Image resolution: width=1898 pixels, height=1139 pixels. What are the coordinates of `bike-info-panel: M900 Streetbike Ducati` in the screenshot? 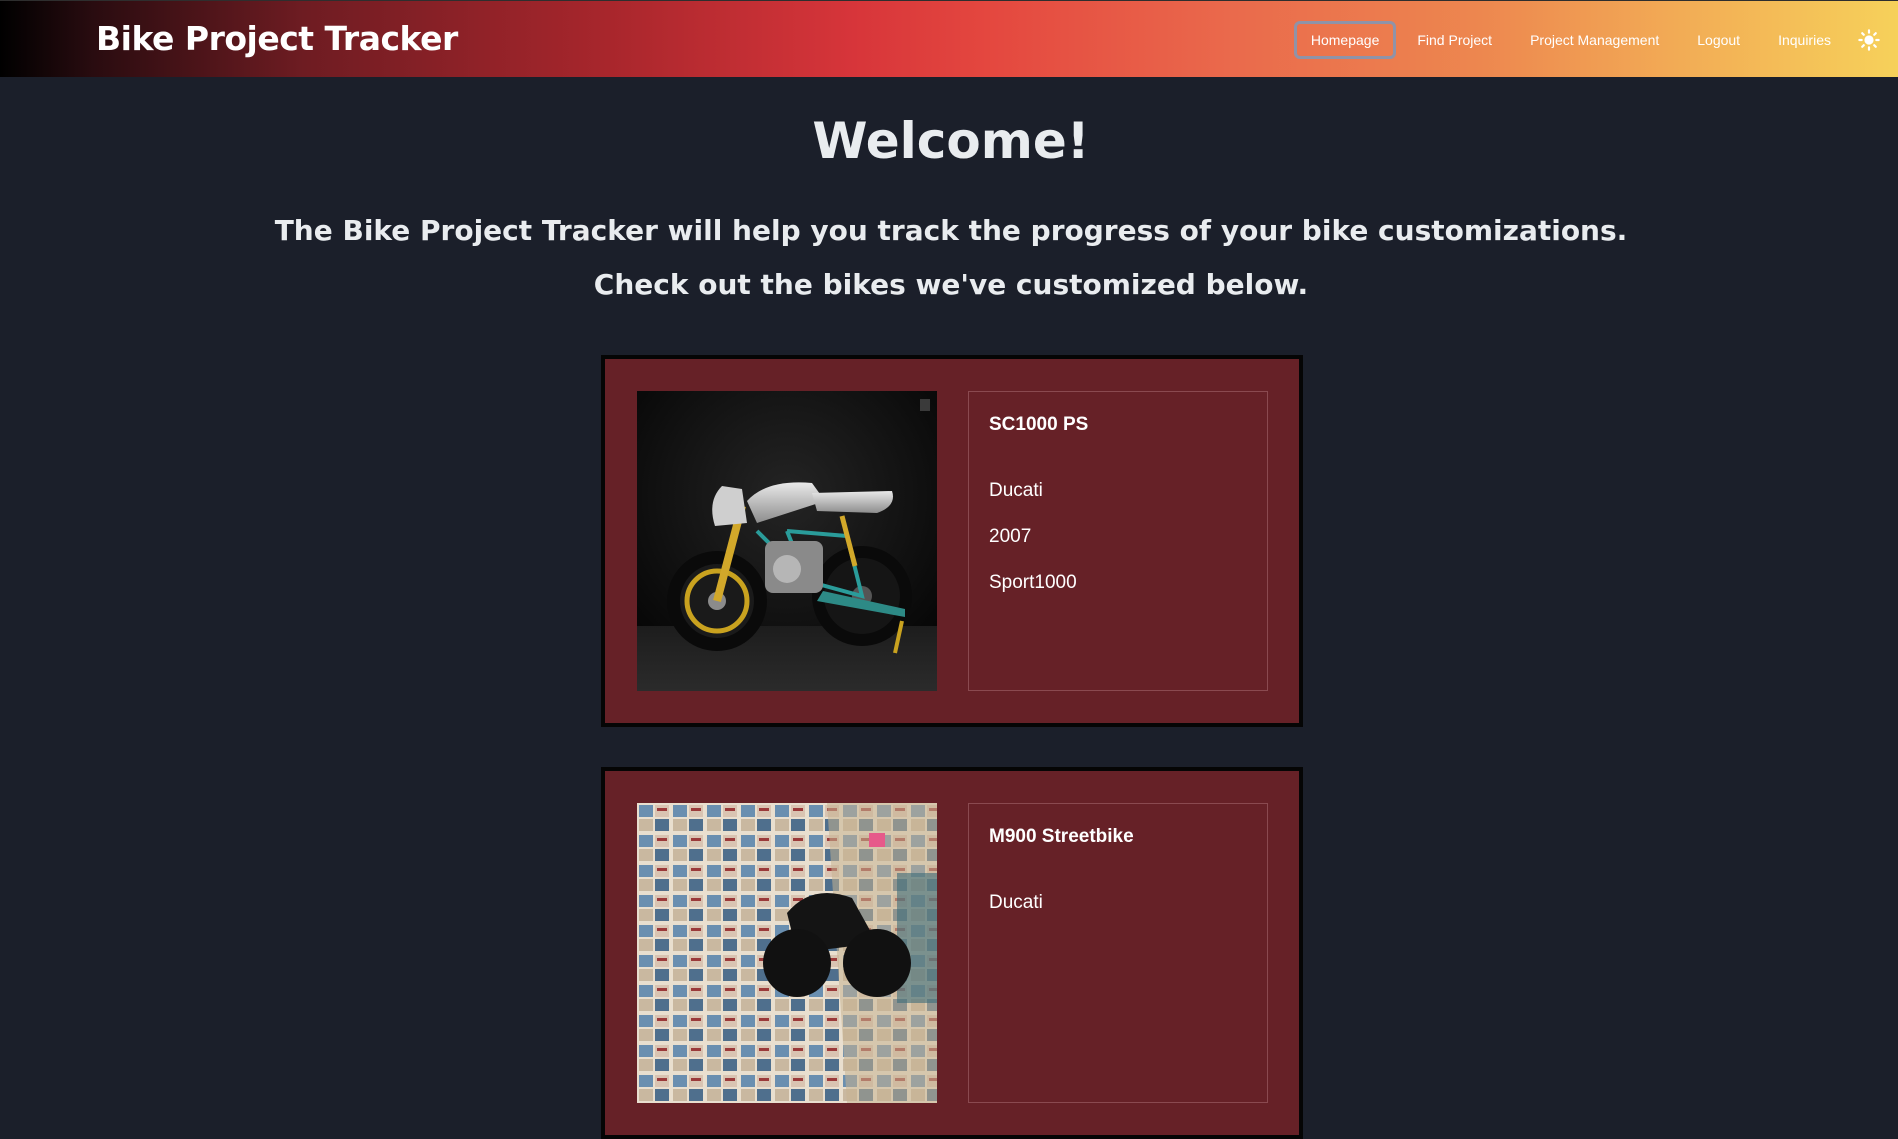 It's located at (1118, 953).